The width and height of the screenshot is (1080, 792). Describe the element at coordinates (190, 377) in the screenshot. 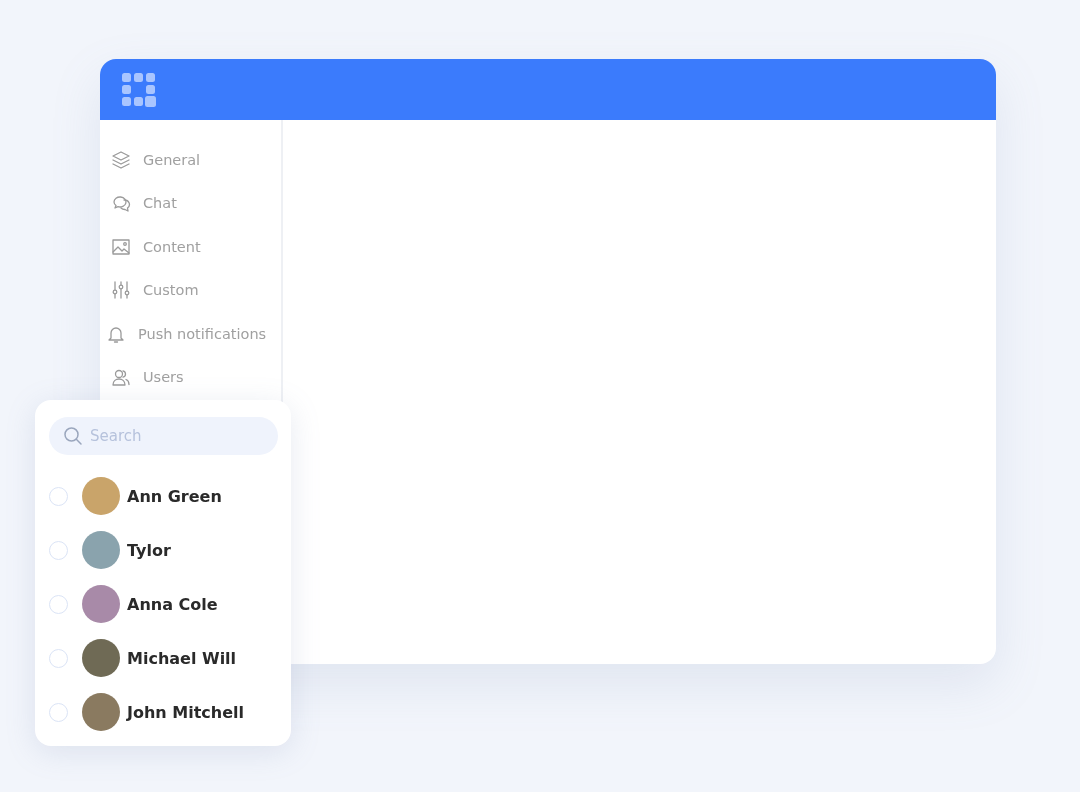

I see `sidebar-item: Users` at that location.